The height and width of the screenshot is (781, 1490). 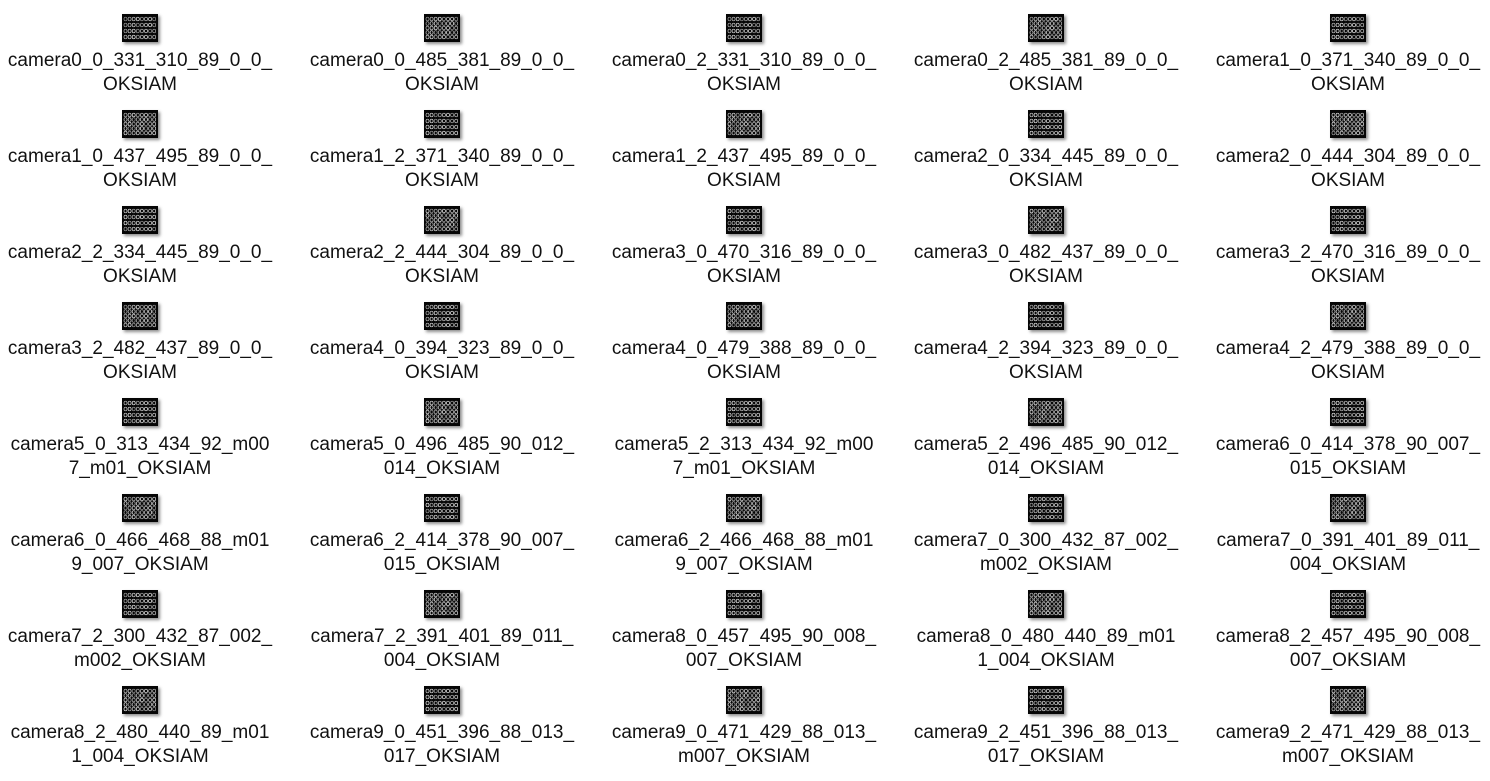 I want to click on file-item: camera7_0_300_432_87_002_ m002_OKSIAM, so click(x=1046, y=539).